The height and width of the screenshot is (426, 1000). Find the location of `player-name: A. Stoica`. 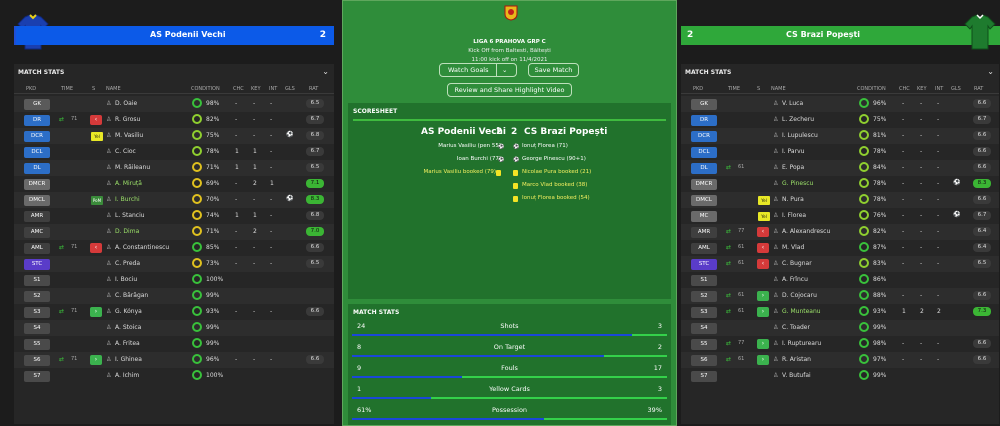

player-name: A. Stoica is located at coordinates (128, 327).